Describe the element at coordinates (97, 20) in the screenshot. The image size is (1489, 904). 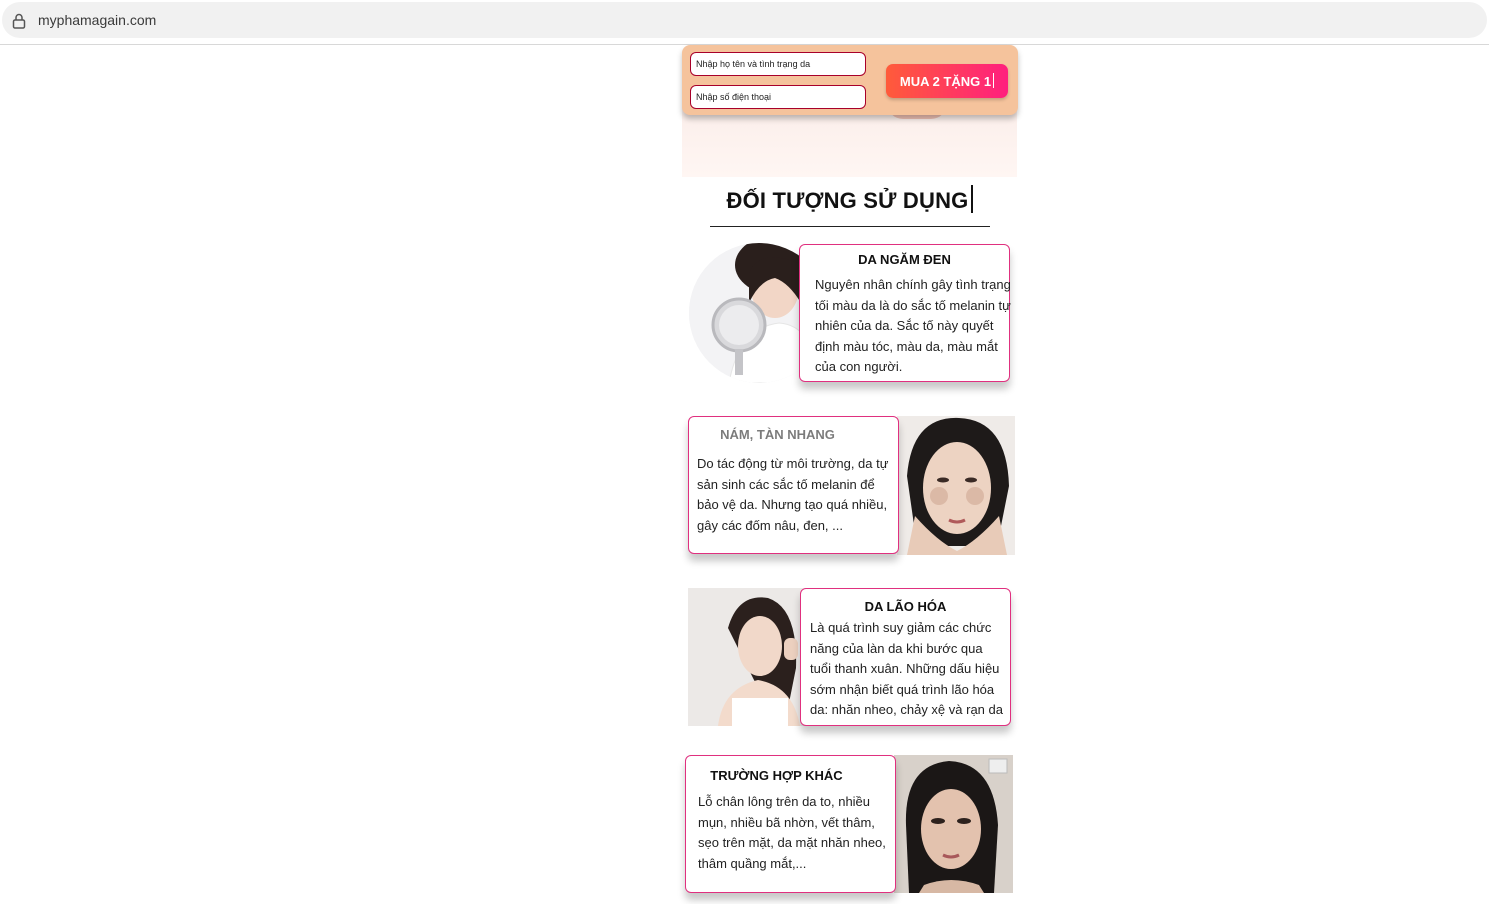
I see `url-text: myphamagain.com` at that location.